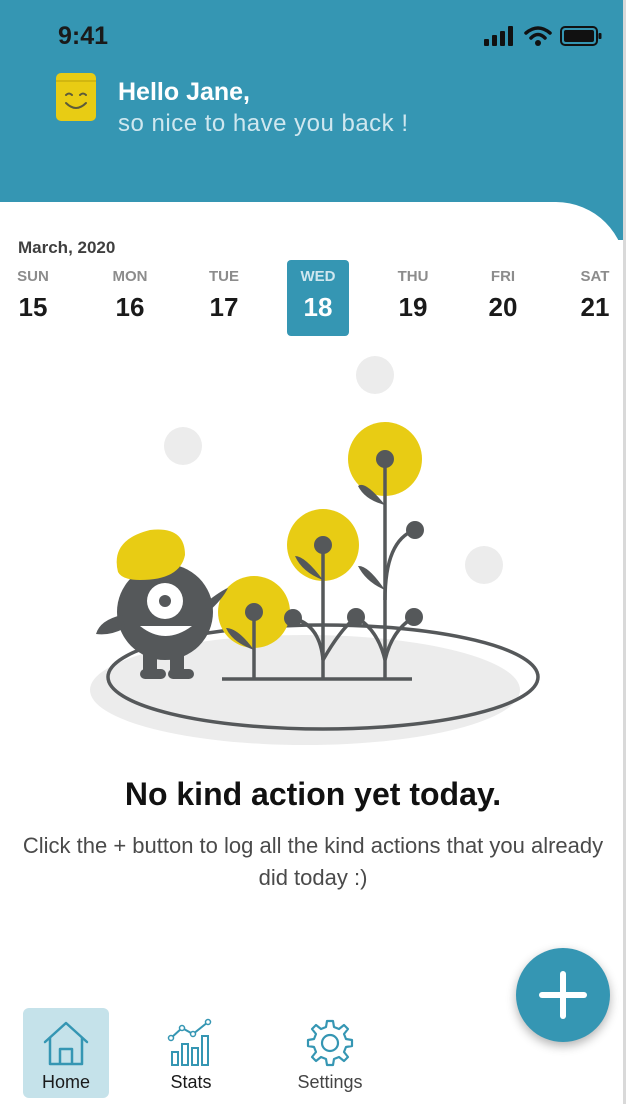  I want to click on greeting-subtitle: so nice to have you back !, so click(263, 123).